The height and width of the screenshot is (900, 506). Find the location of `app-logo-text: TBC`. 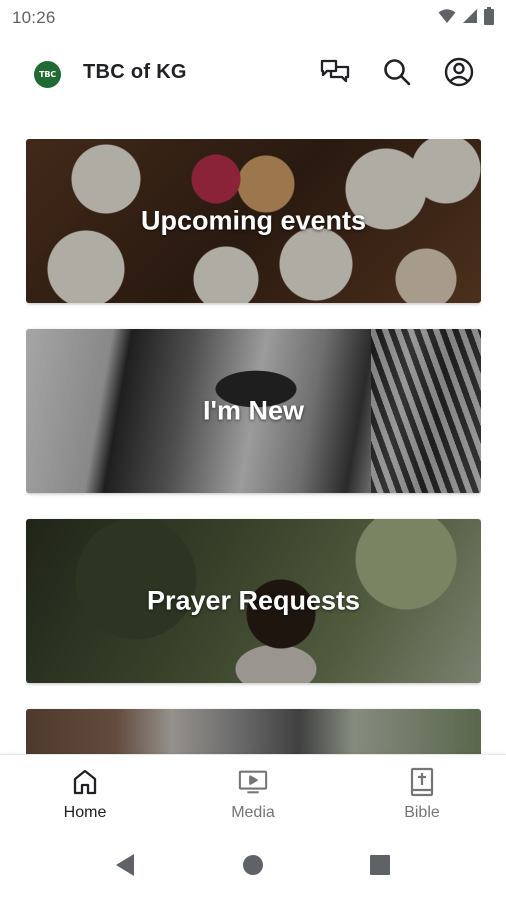

app-logo-text: TBC is located at coordinates (47, 74).